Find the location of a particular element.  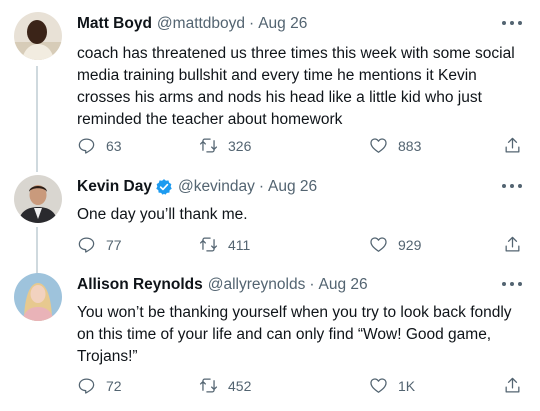

tweet-actions: 72 452 1K is located at coordinates (302, 388).